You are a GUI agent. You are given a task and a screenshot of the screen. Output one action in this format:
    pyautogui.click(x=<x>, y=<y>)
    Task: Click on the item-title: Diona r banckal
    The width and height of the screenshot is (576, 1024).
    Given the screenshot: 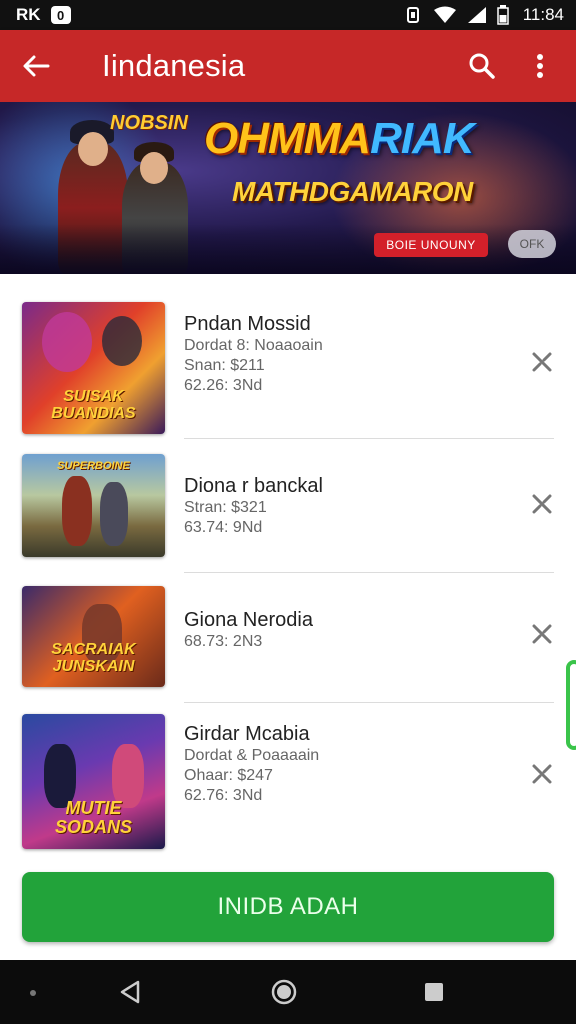 What is the action you would take?
    pyautogui.click(x=253, y=486)
    